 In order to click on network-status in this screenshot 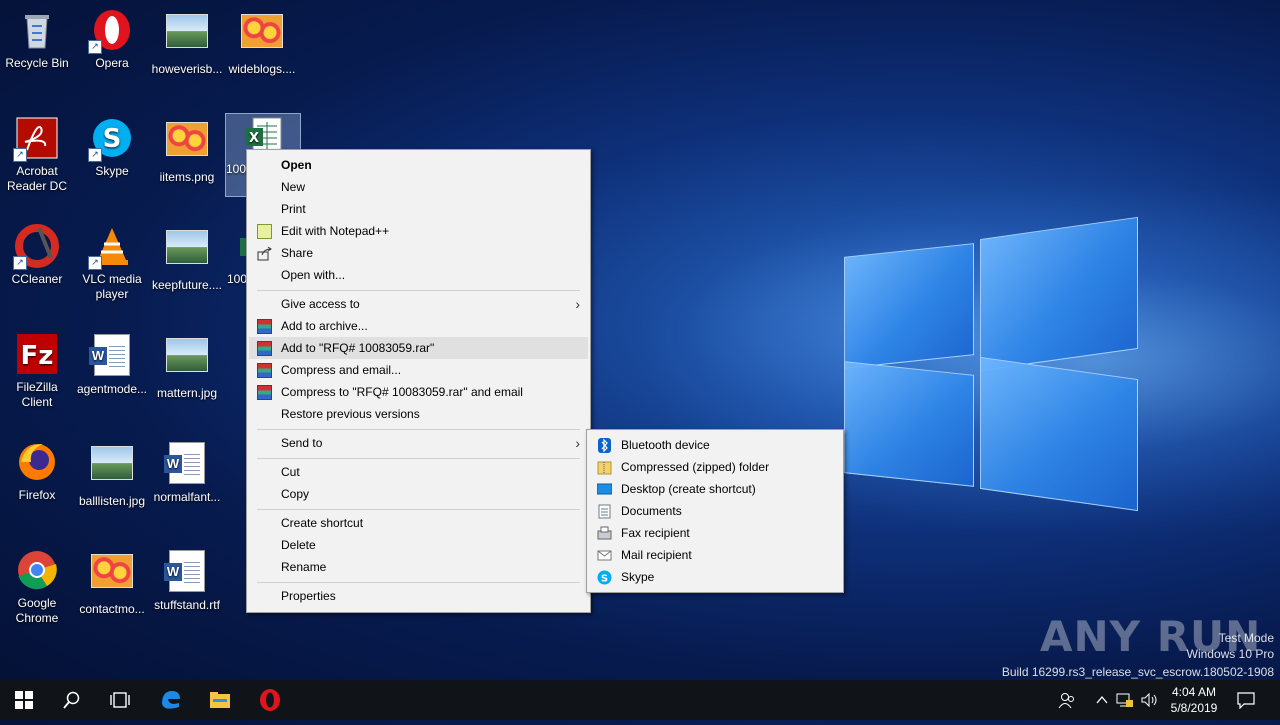, I will do `click(1125, 700)`.